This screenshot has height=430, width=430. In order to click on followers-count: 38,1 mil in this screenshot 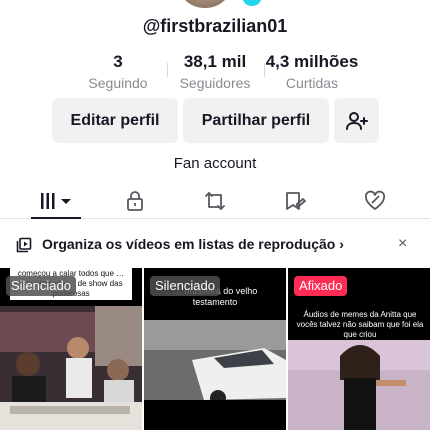, I will do `click(215, 61)`.